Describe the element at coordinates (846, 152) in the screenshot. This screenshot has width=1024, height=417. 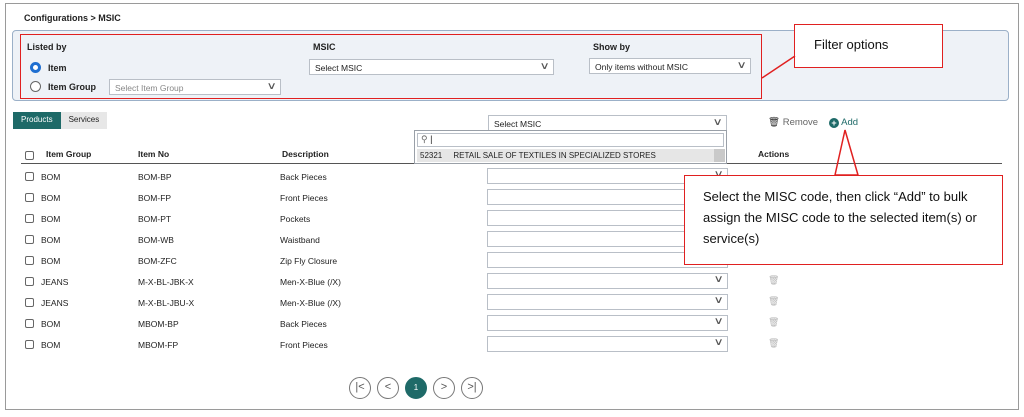
I see `add-arrow` at that location.